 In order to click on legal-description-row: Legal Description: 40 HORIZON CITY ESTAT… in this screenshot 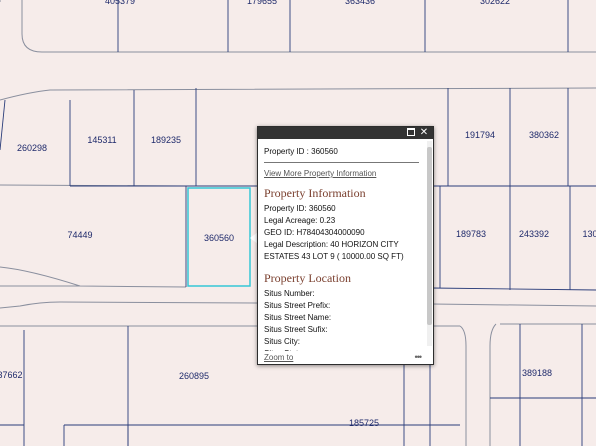, I will do `click(334, 250)`.